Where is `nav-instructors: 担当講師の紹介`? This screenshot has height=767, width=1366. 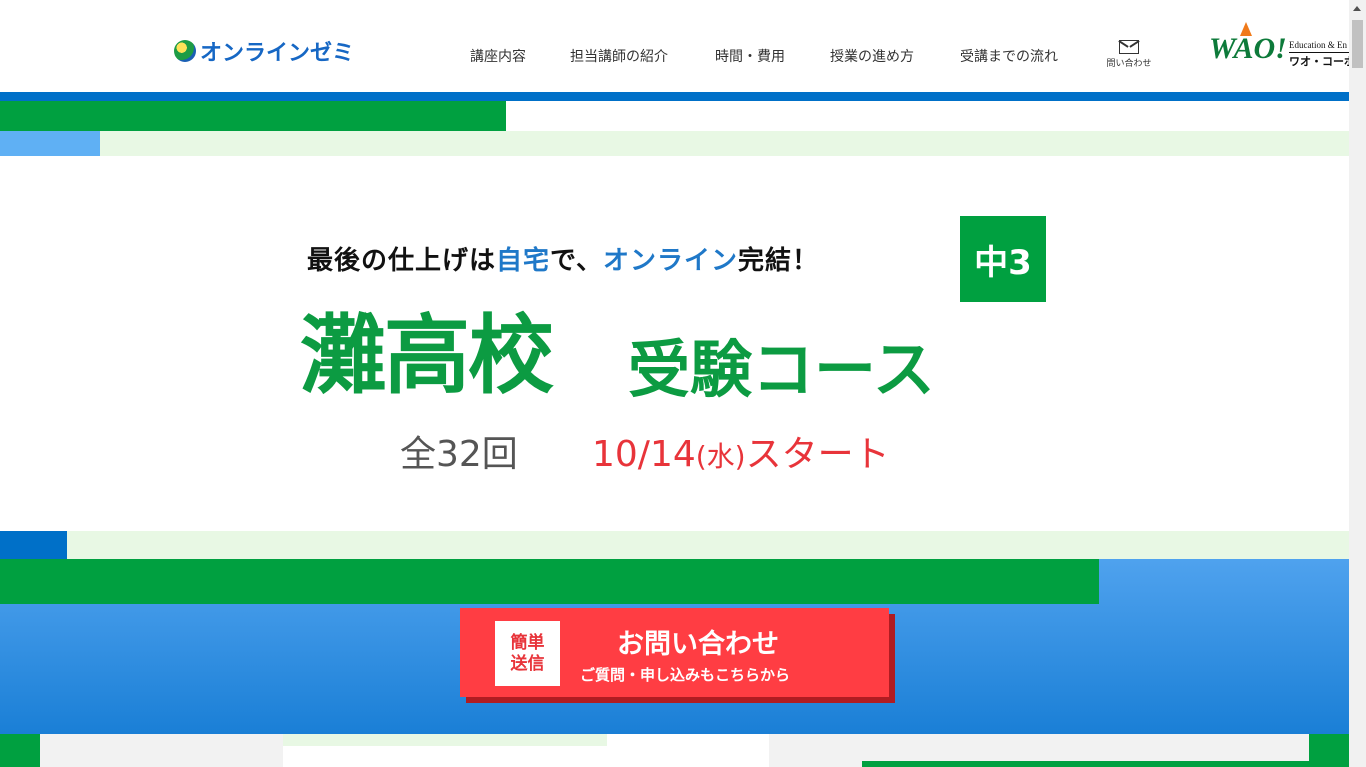 nav-instructors: 担当講師の紹介 is located at coordinates (619, 56).